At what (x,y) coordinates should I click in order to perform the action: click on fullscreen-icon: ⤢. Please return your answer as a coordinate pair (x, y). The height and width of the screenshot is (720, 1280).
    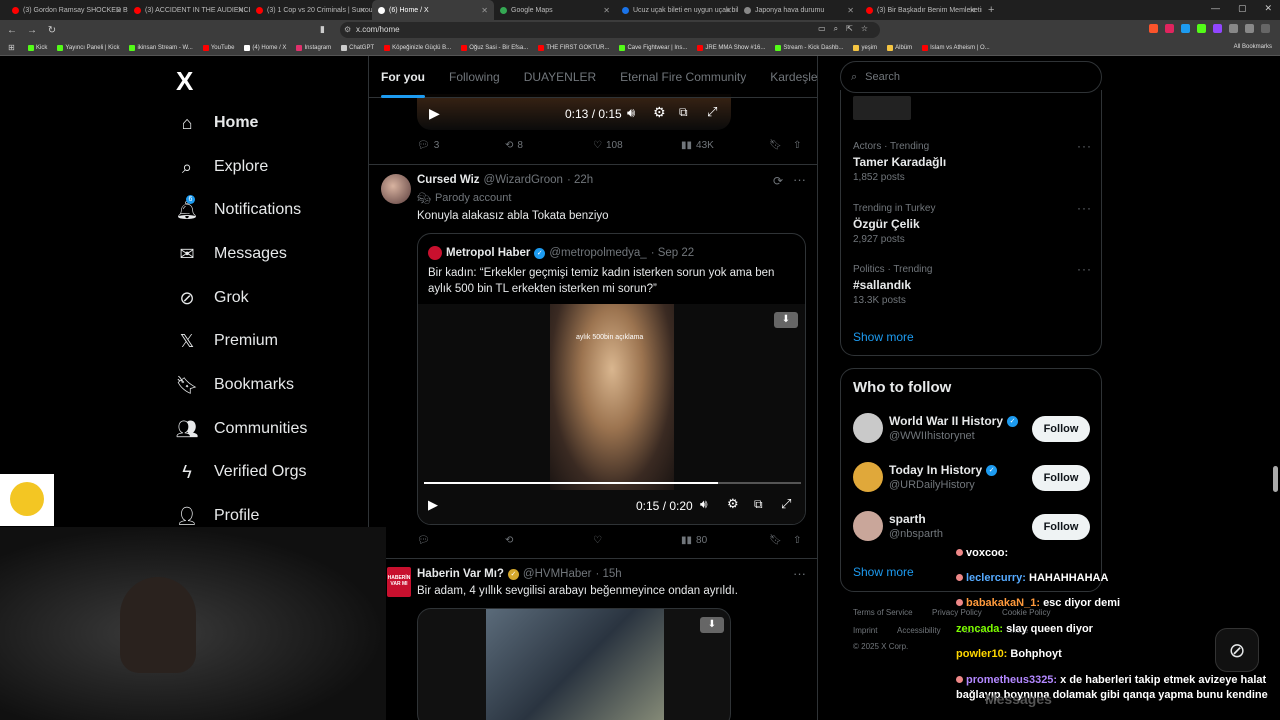
    Looking at the image, I should click on (786, 504).